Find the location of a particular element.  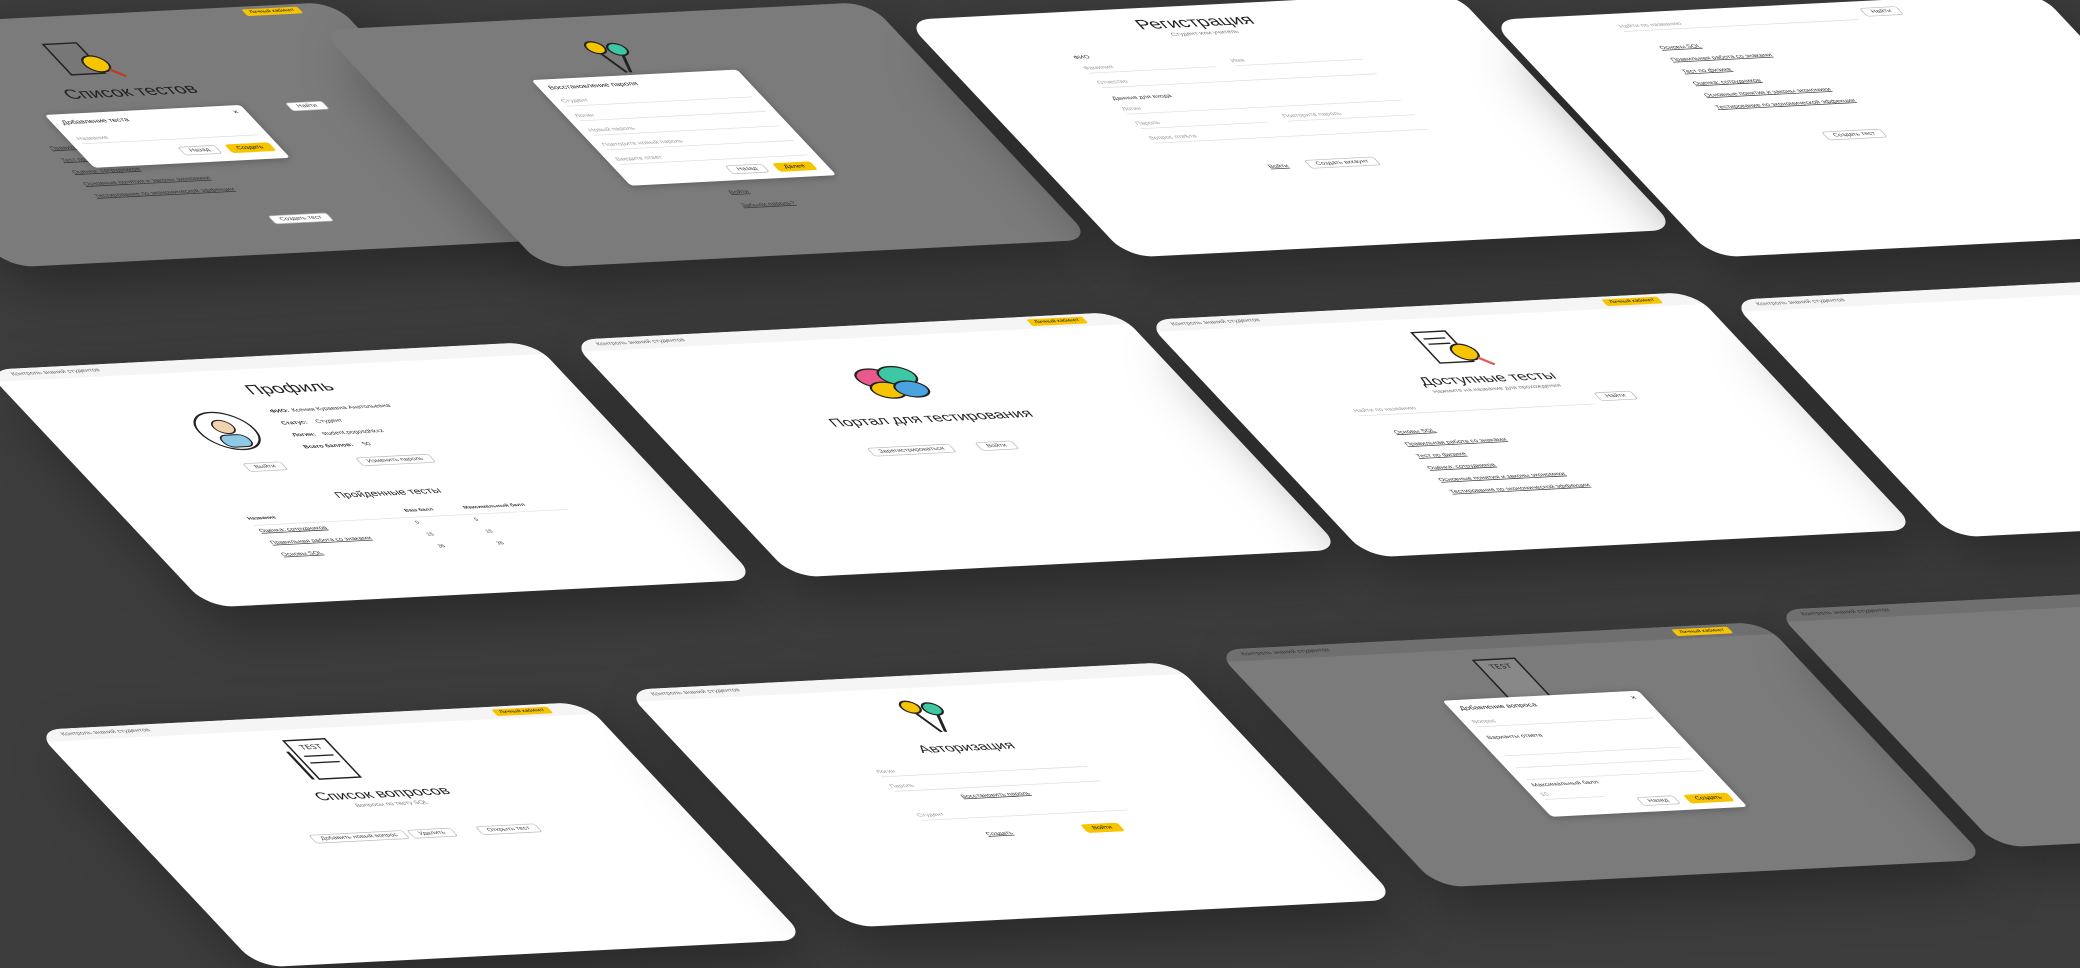

column-header: Ваш балл is located at coordinates (419, 510).